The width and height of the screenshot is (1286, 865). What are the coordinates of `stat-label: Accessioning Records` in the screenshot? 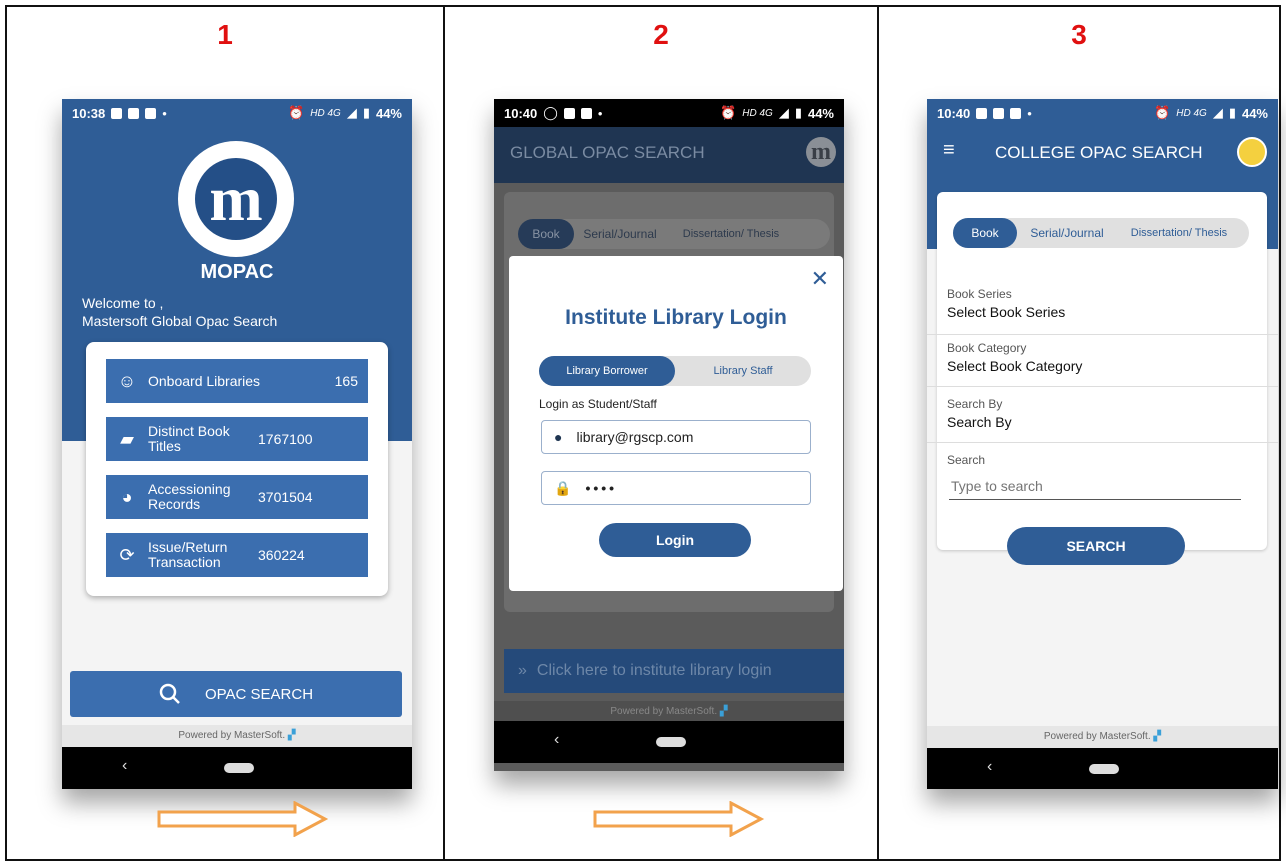 It's located at (189, 496).